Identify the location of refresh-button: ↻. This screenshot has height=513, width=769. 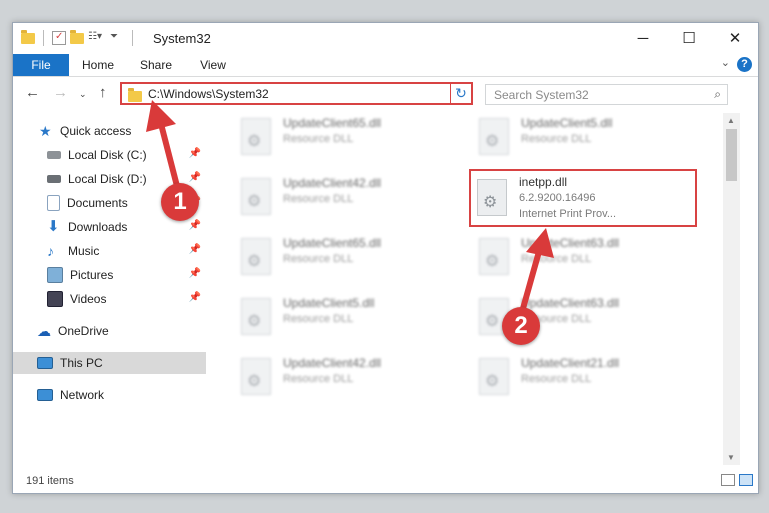
(461, 93).